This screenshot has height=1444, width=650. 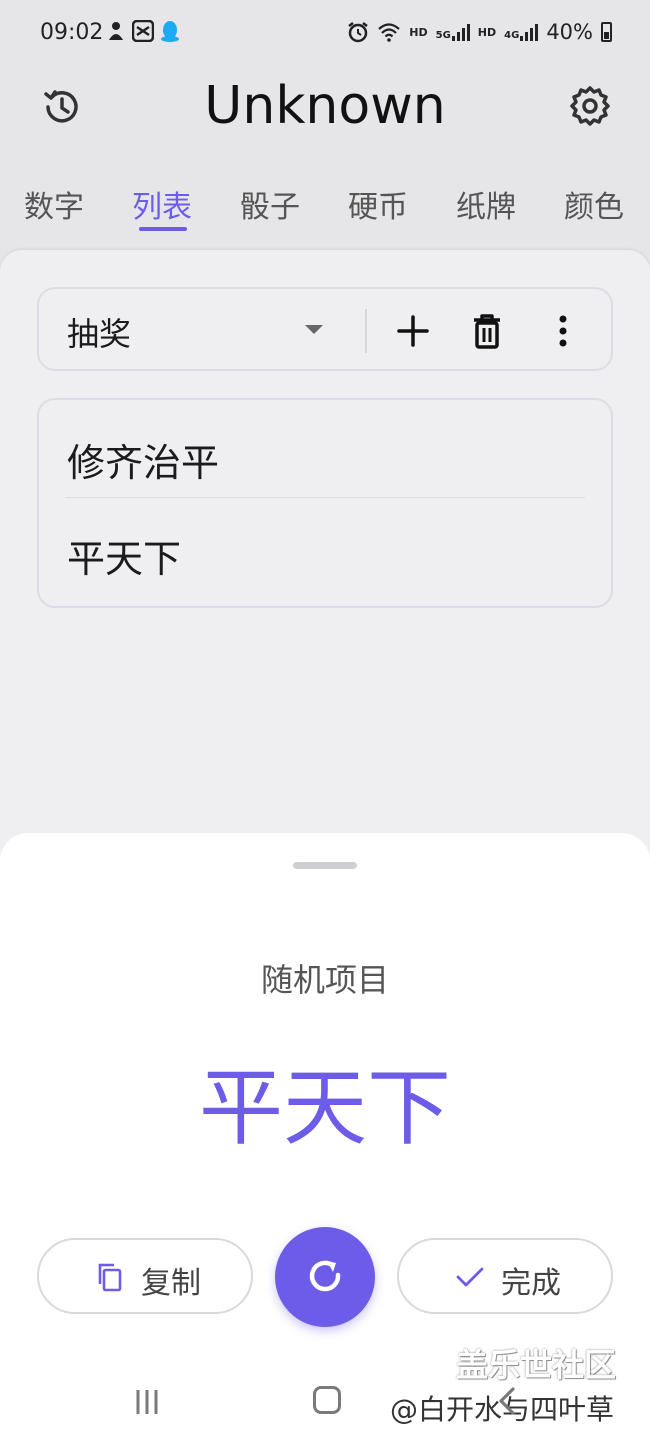 I want to click on tab-number: 数字, so click(x=54, y=204).